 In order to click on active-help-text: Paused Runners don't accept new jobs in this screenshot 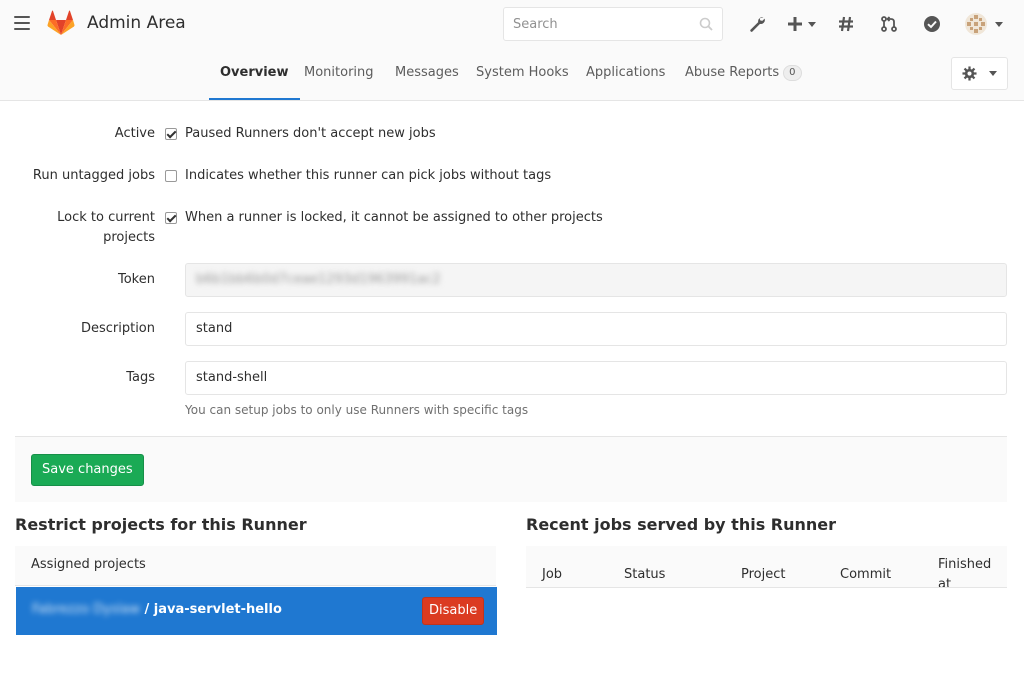, I will do `click(310, 133)`.